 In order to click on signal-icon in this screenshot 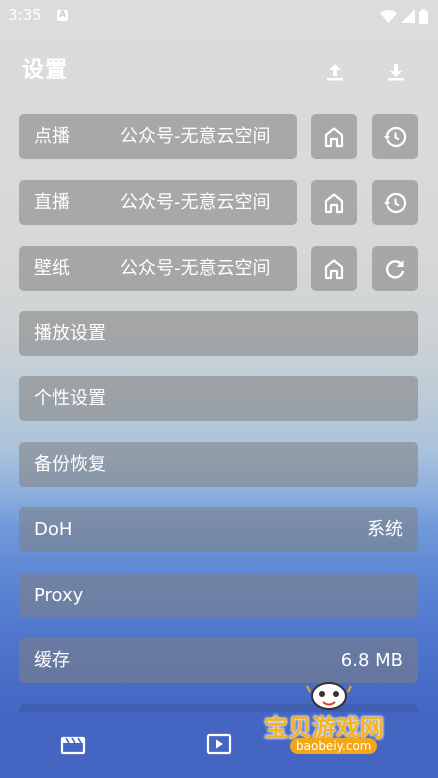, I will do `click(408, 16)`.